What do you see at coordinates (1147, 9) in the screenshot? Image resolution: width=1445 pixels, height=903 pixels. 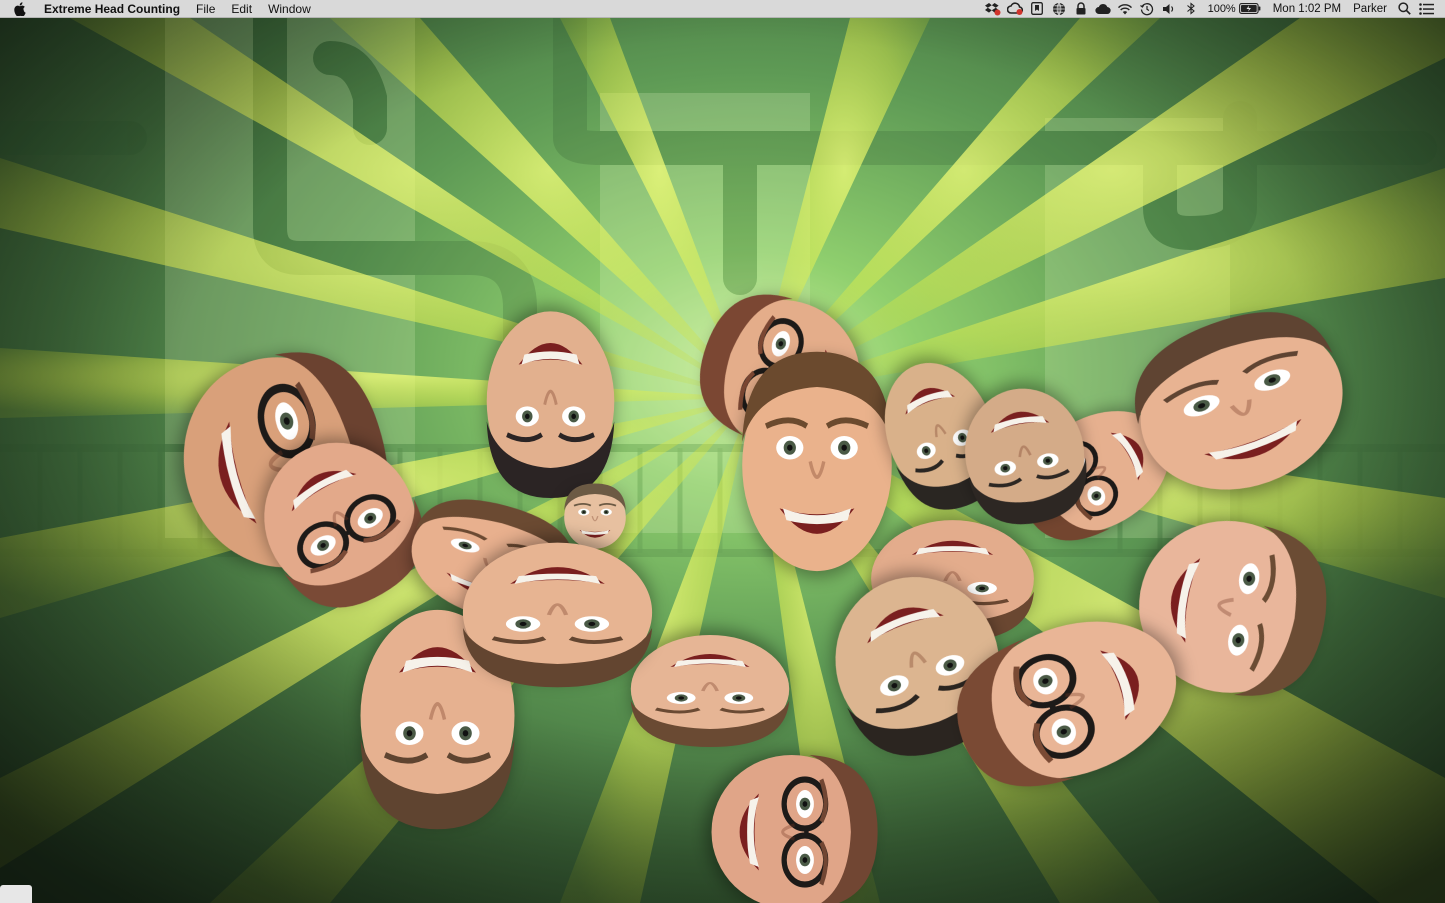 I see `time-machine-icon` at bounding box center [1147, 9].